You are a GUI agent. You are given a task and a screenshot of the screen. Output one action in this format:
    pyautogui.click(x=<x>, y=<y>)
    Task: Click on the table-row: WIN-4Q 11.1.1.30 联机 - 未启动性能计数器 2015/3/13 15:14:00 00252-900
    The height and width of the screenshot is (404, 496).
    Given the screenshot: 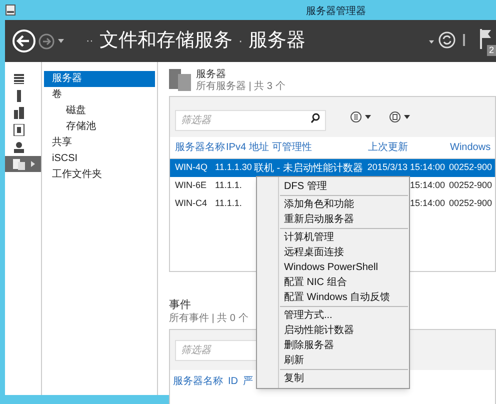 What is the action you would take?
    pyautogui.click(x=332, y=168)
    